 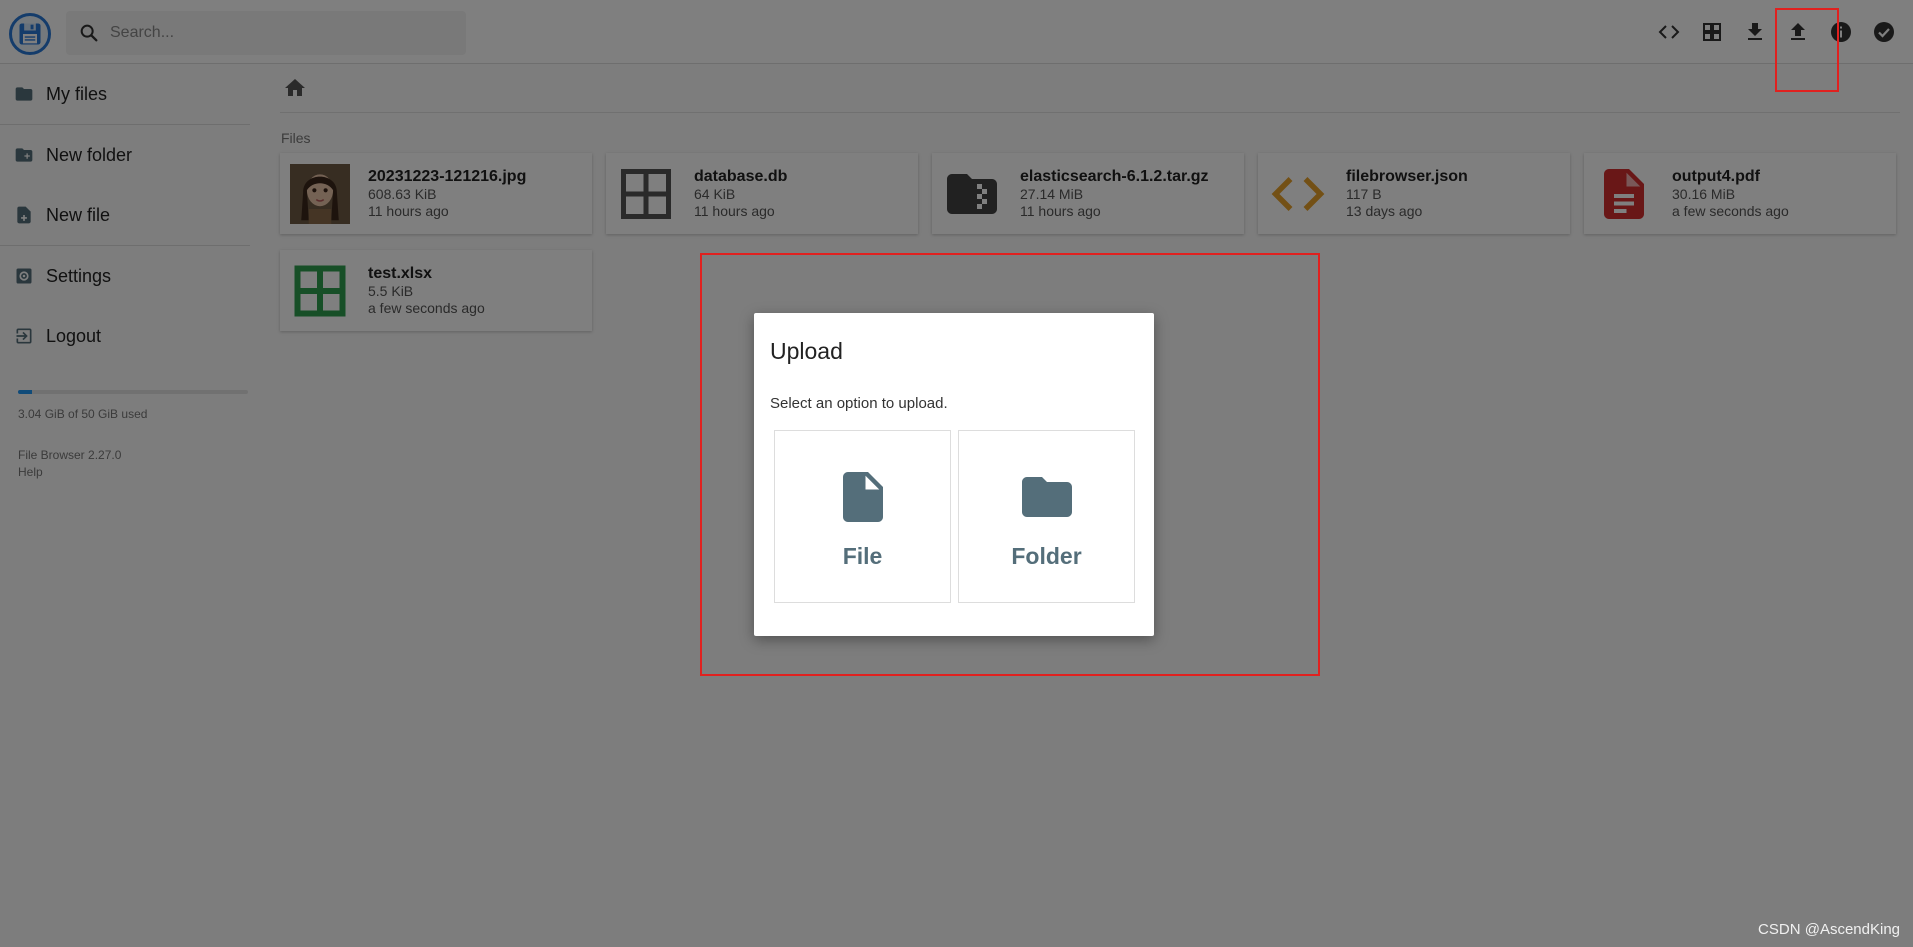 I want to click on upload-file-button: File, so click(x=862, y=516).